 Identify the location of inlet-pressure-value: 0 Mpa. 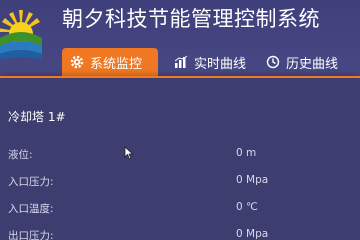
(252, 180).